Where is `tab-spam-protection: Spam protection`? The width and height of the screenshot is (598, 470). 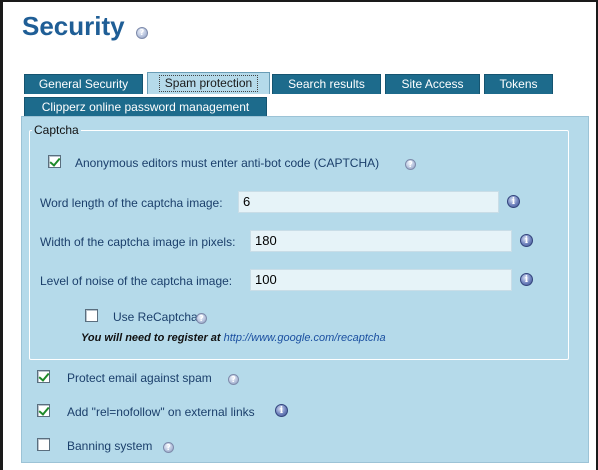
tab-spam-protection: Spam protection is located at coordinates (208, 83).